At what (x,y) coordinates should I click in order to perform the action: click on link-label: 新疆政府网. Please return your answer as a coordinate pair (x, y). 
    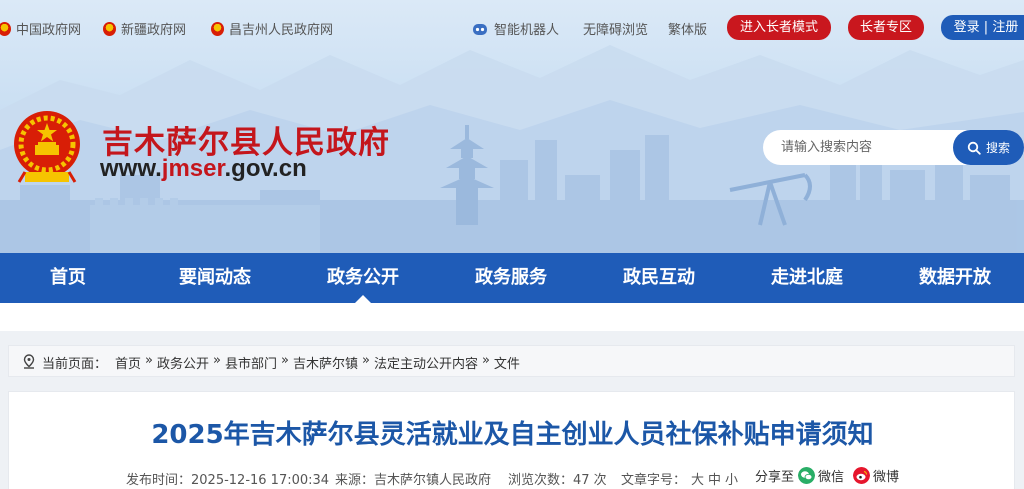
    Looking at the image, I should click on (154, 30).